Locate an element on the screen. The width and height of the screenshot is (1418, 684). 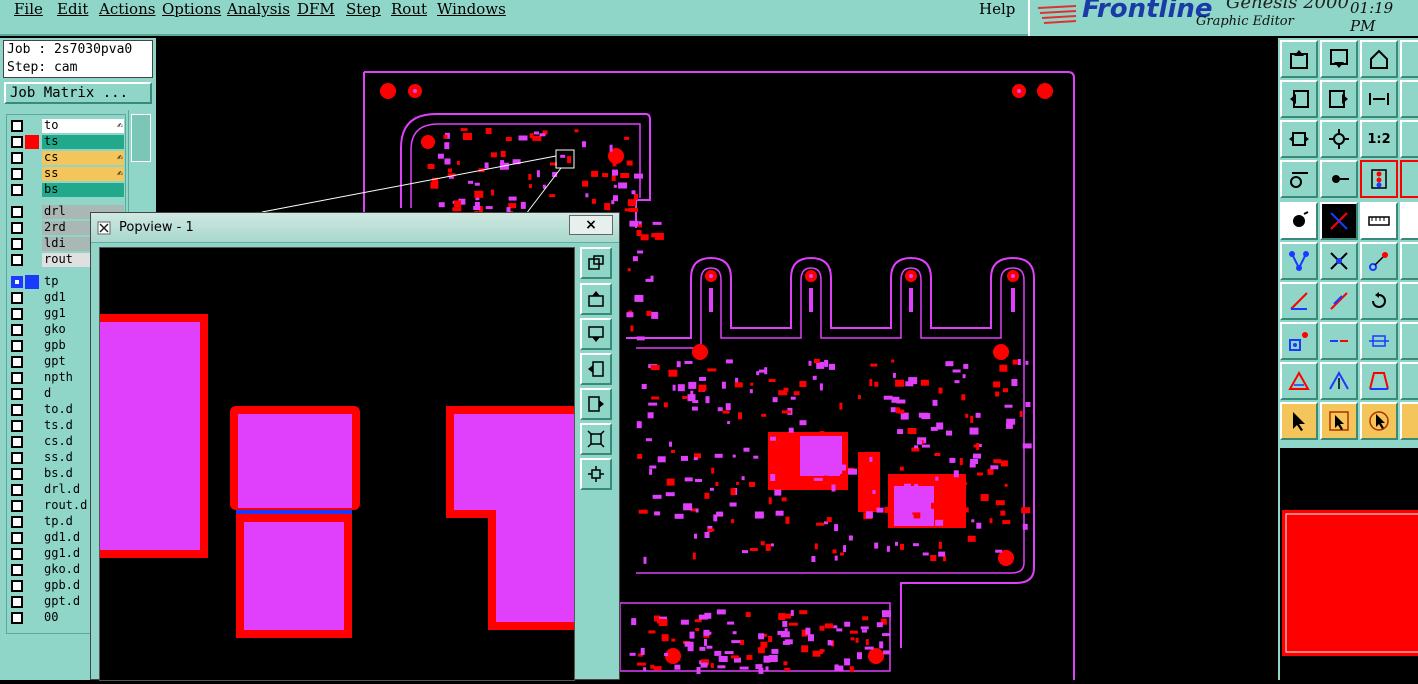
pan-left-icon is located at coordinates (1299, 99).